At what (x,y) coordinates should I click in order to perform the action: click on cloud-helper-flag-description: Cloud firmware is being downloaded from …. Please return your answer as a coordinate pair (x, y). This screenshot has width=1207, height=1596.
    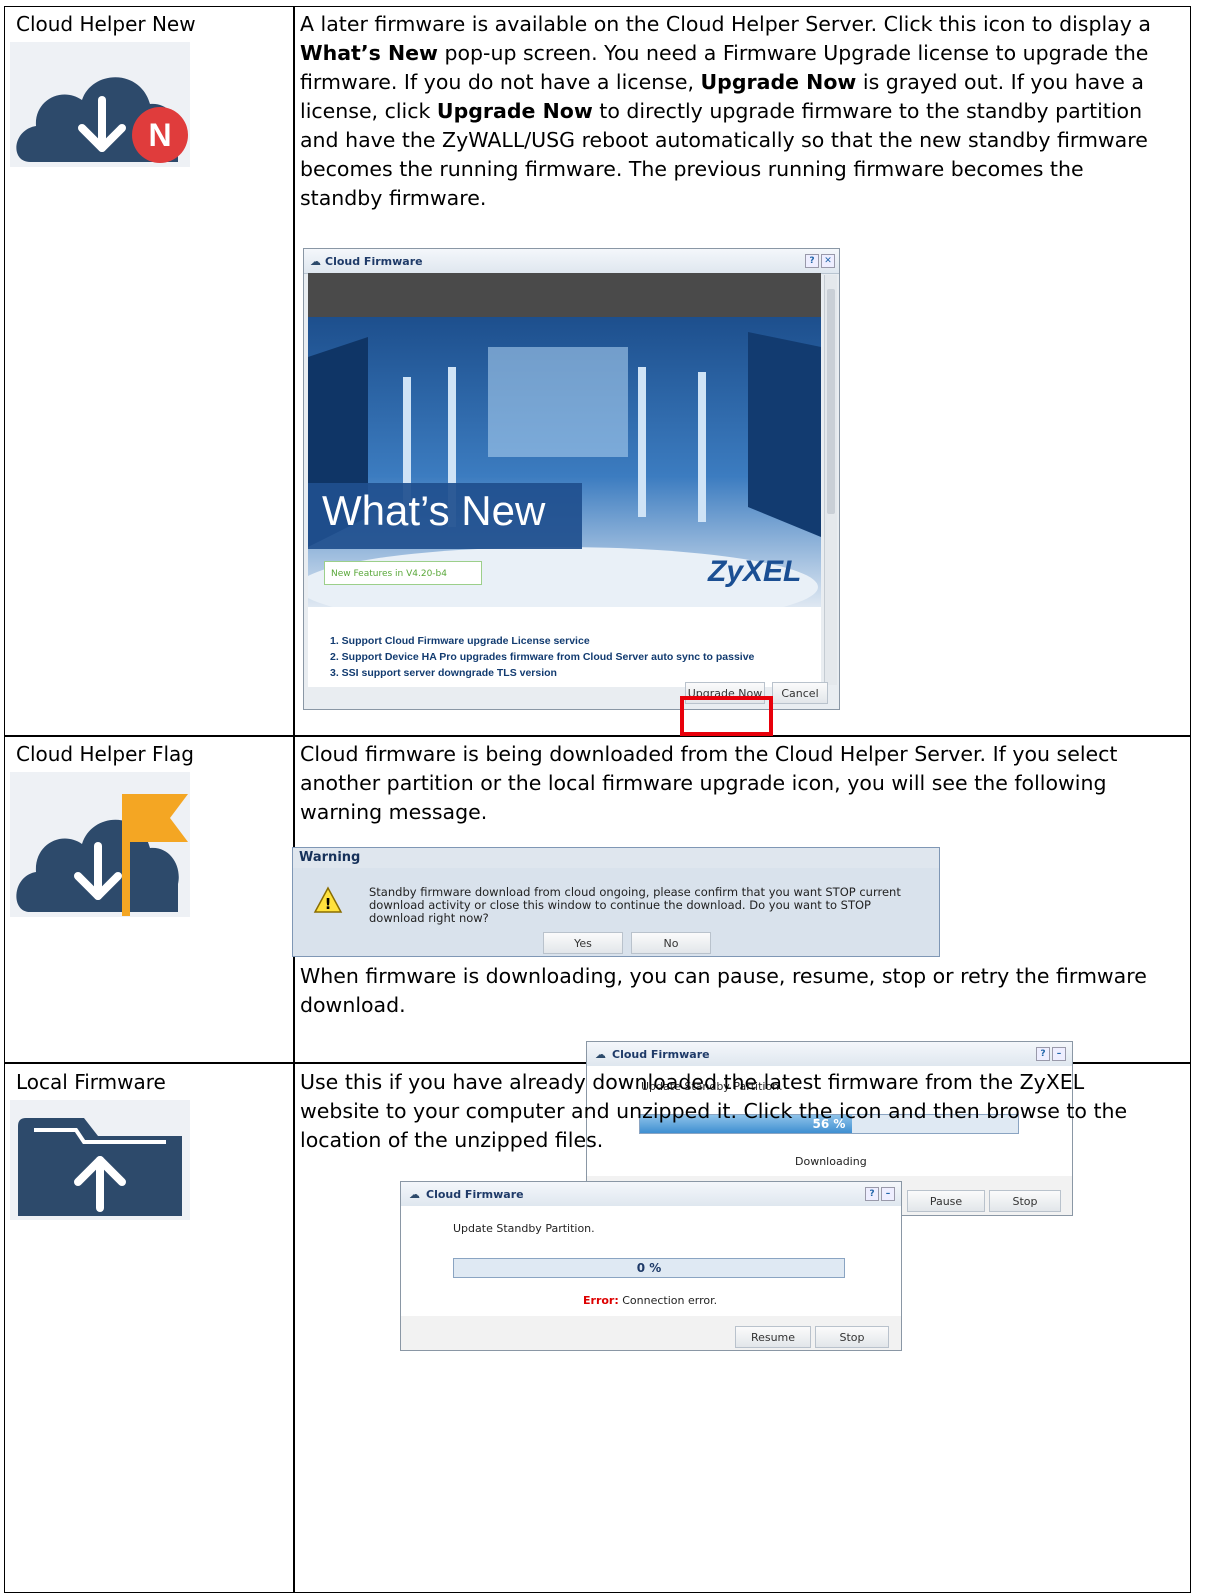
    Looking at the image, I should click on (709, 783).